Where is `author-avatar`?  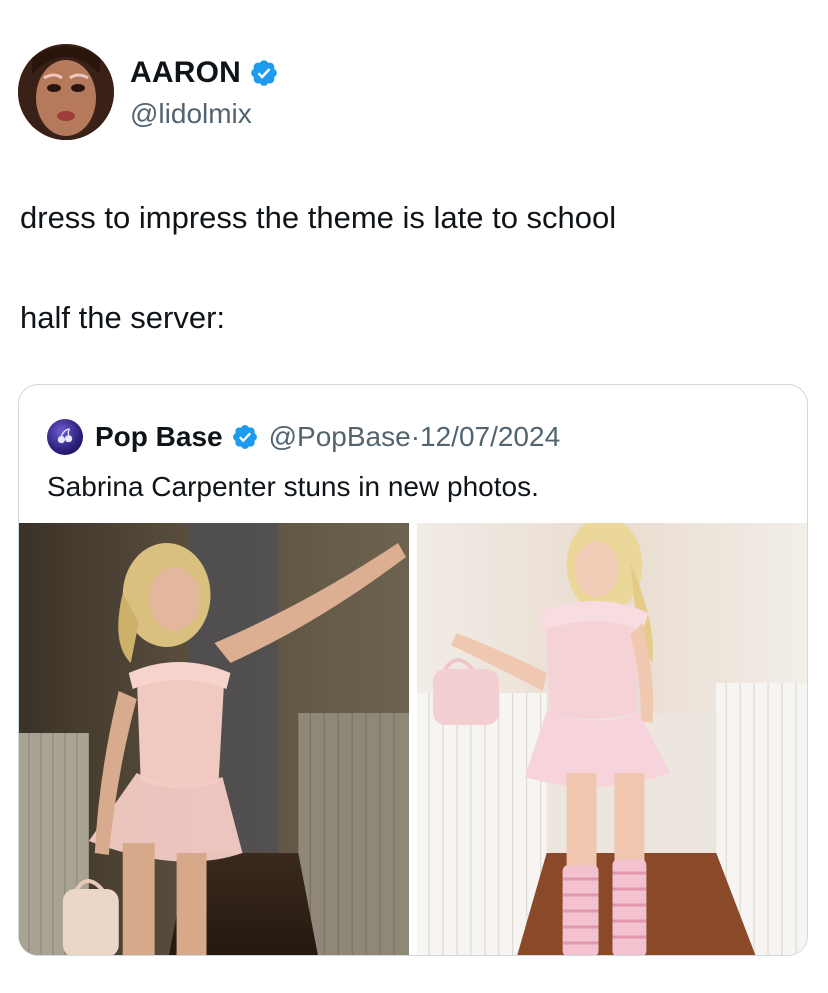
author-avatar is located at coordinates (66, 92).